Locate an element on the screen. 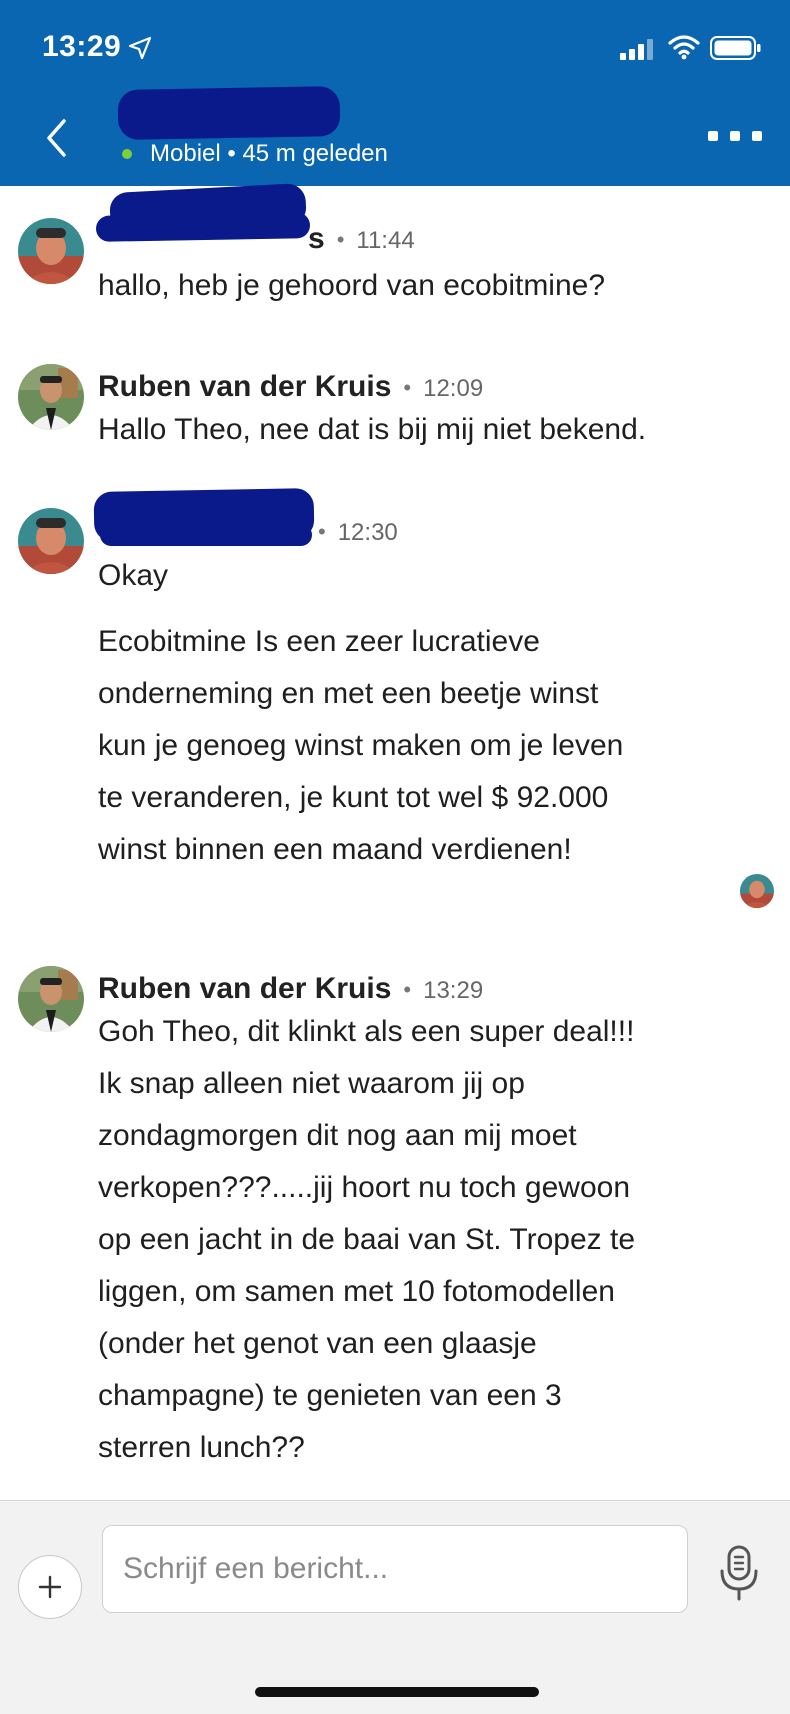 The width and height of the screenshot is (790, 1714). online-dot is located at coordinates (127, 154).